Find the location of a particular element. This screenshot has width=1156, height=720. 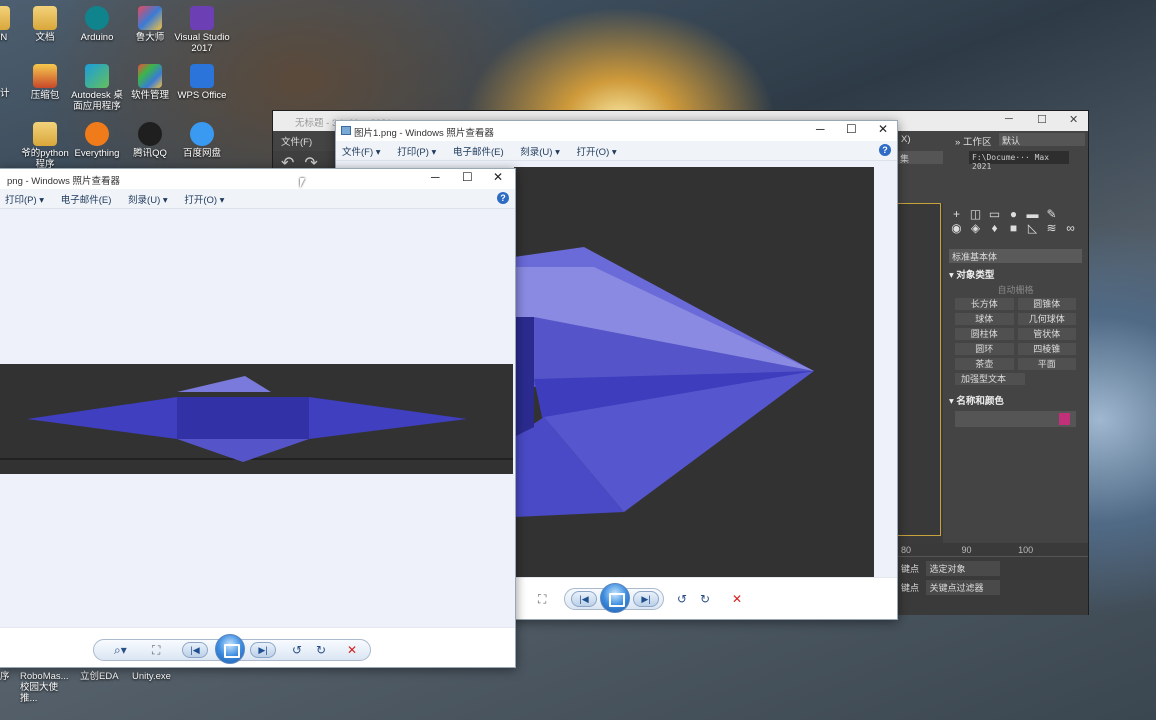

viewer-titlebar: 图片1.png - Windows 照片查看器 ─ ☐ ✕ is located at coordinates (616, 131).